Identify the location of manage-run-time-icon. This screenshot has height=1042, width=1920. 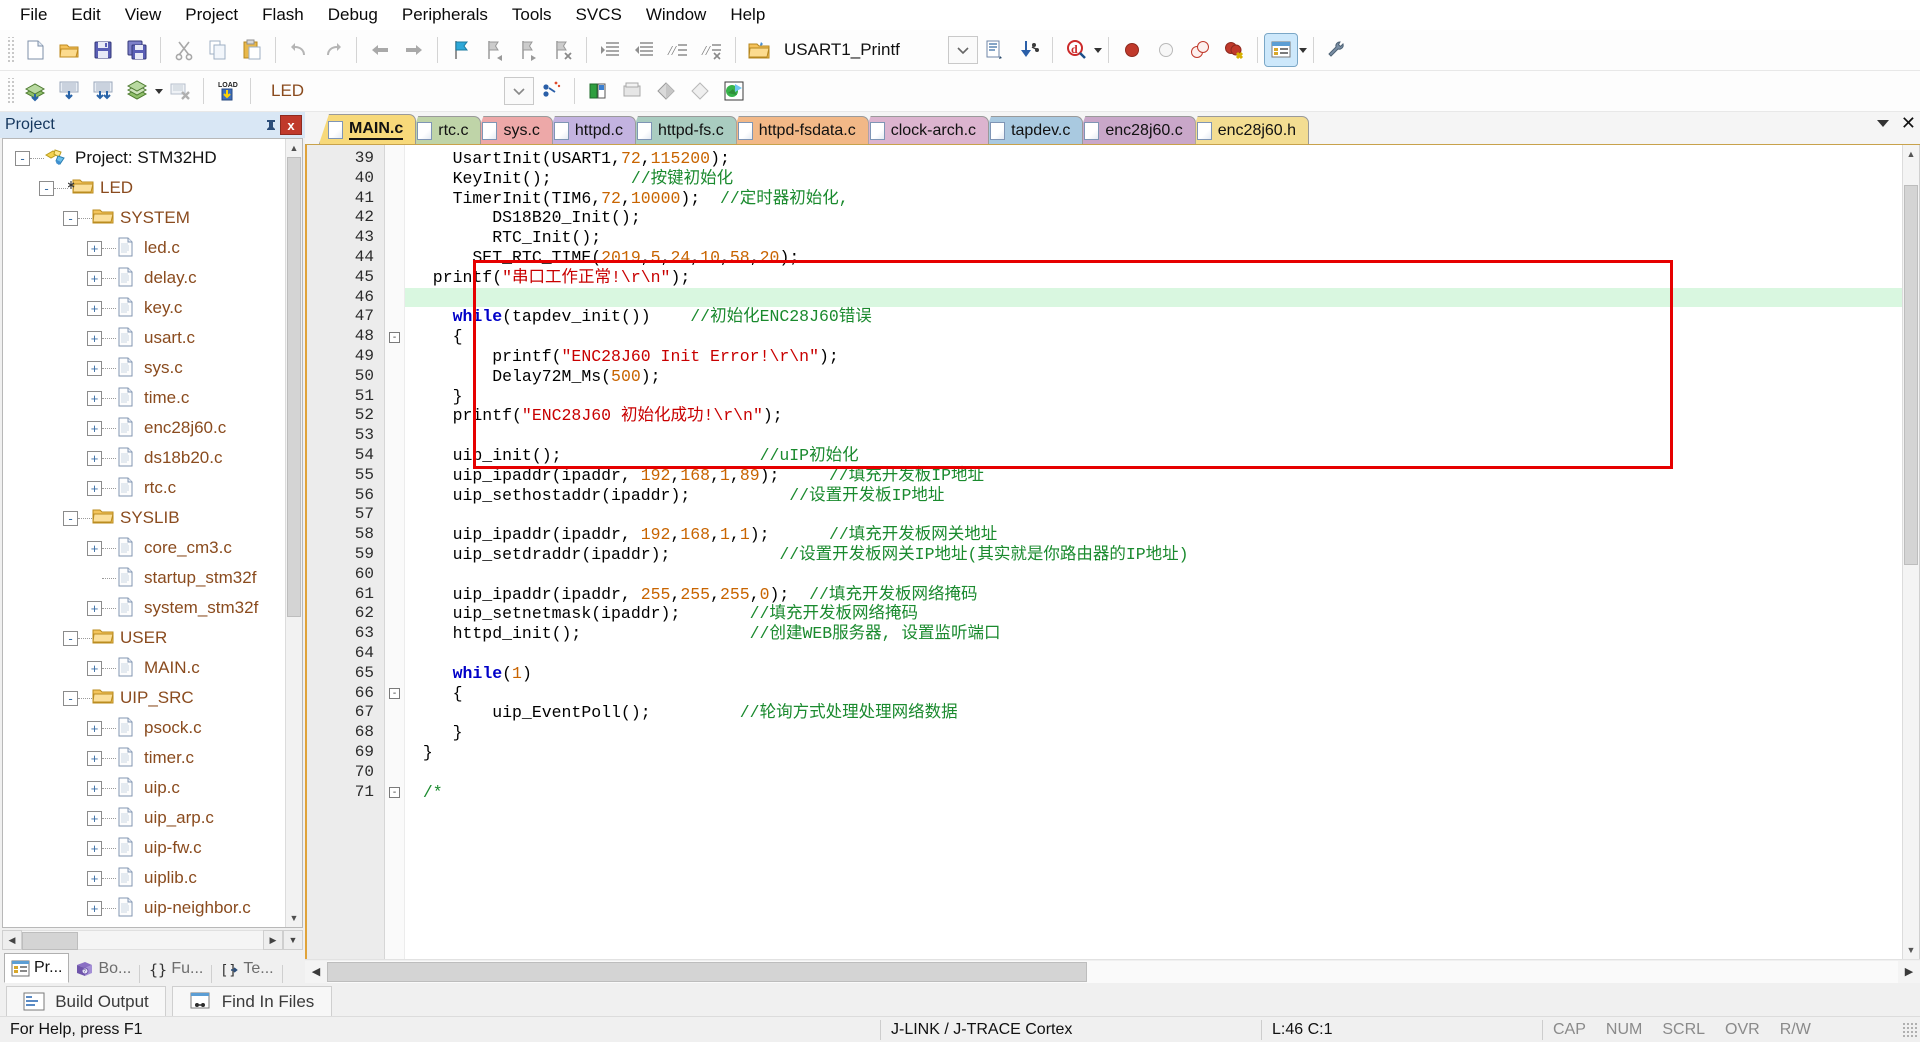
(632, 91).